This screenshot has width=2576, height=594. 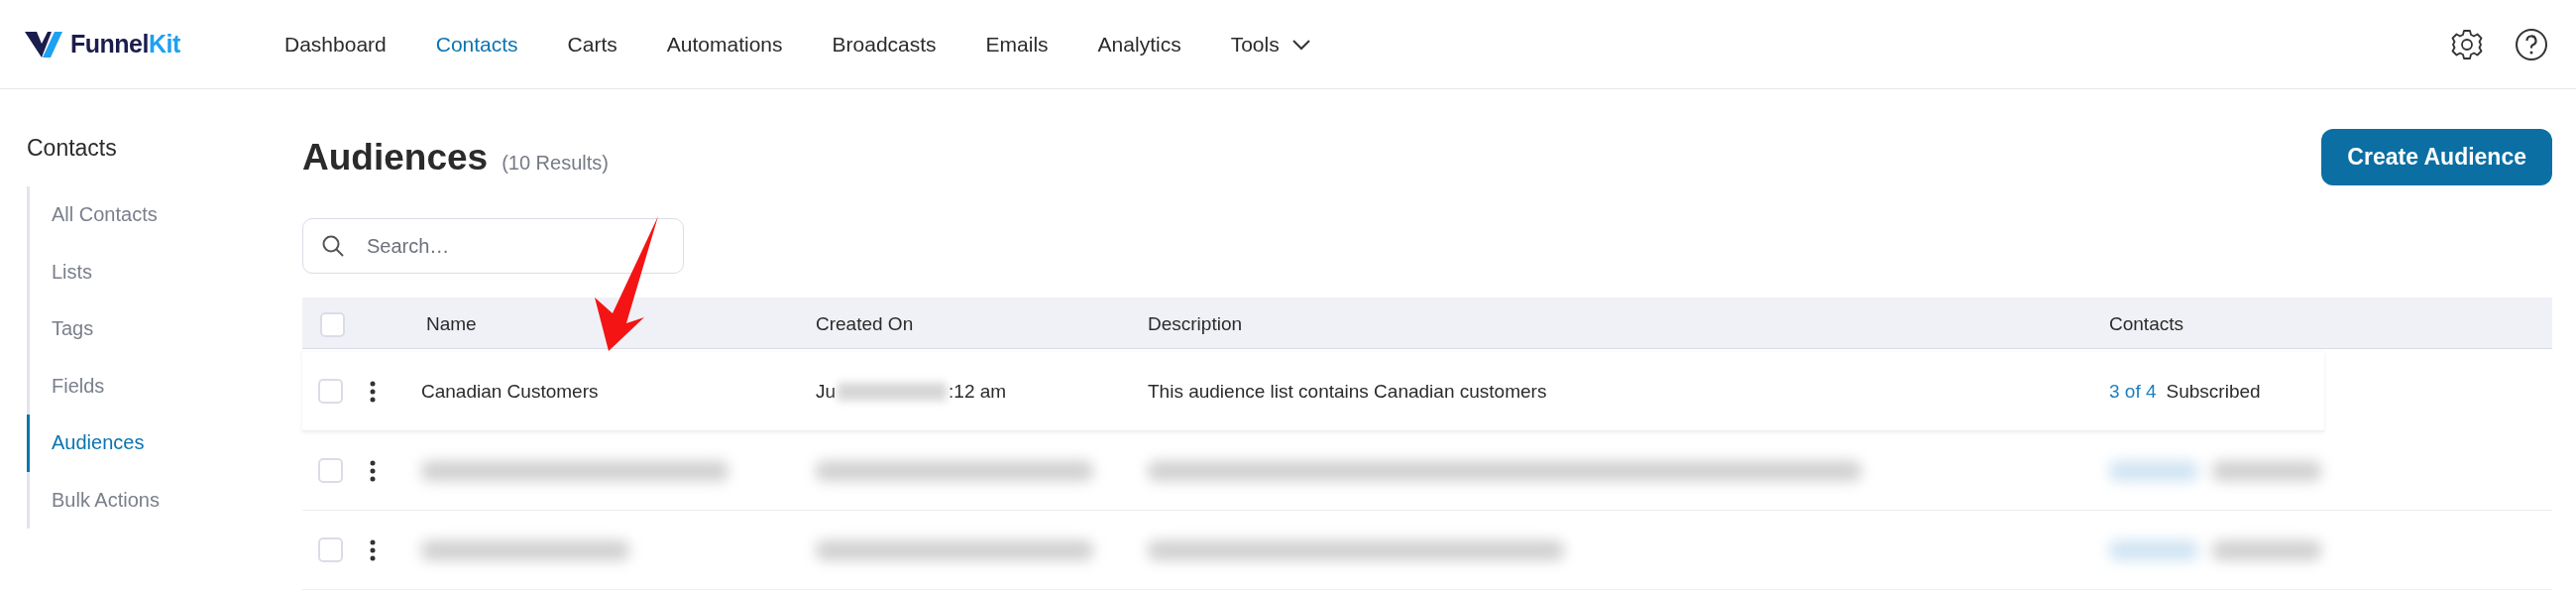 I want to click on nav-tab: Tools, so click(x=1270, y=44).